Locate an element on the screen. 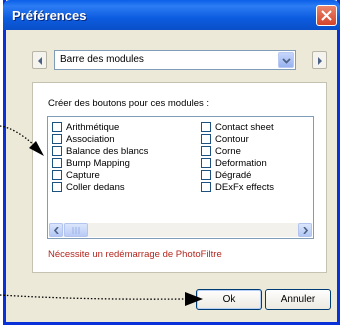 The width and height of the screenshot is (340, 325). horizontal-scrollbar is located at coordinates (180, 230).